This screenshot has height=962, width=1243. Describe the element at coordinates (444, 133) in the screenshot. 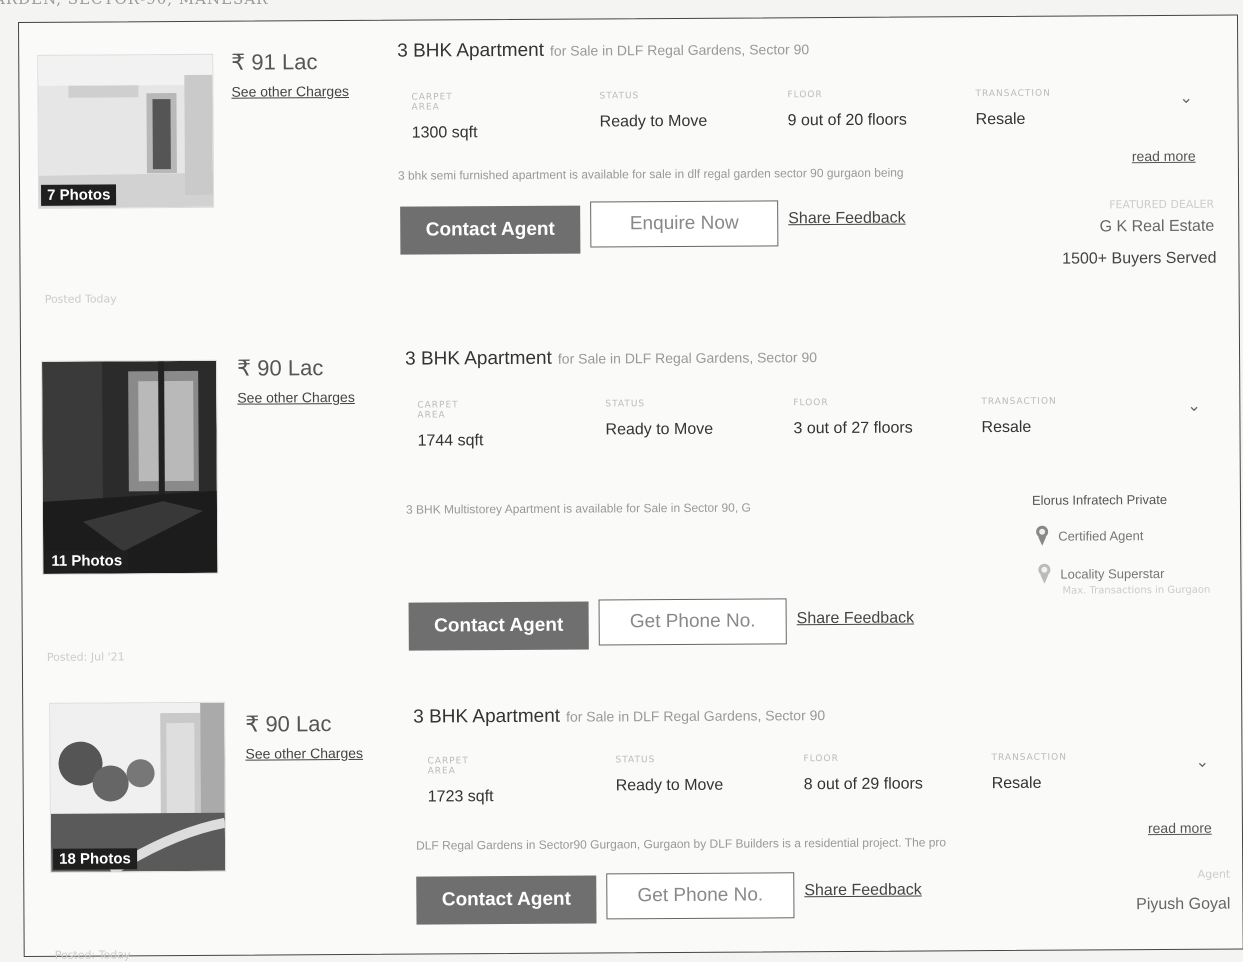

I see `fact-value: 1300 sqft` at that location.